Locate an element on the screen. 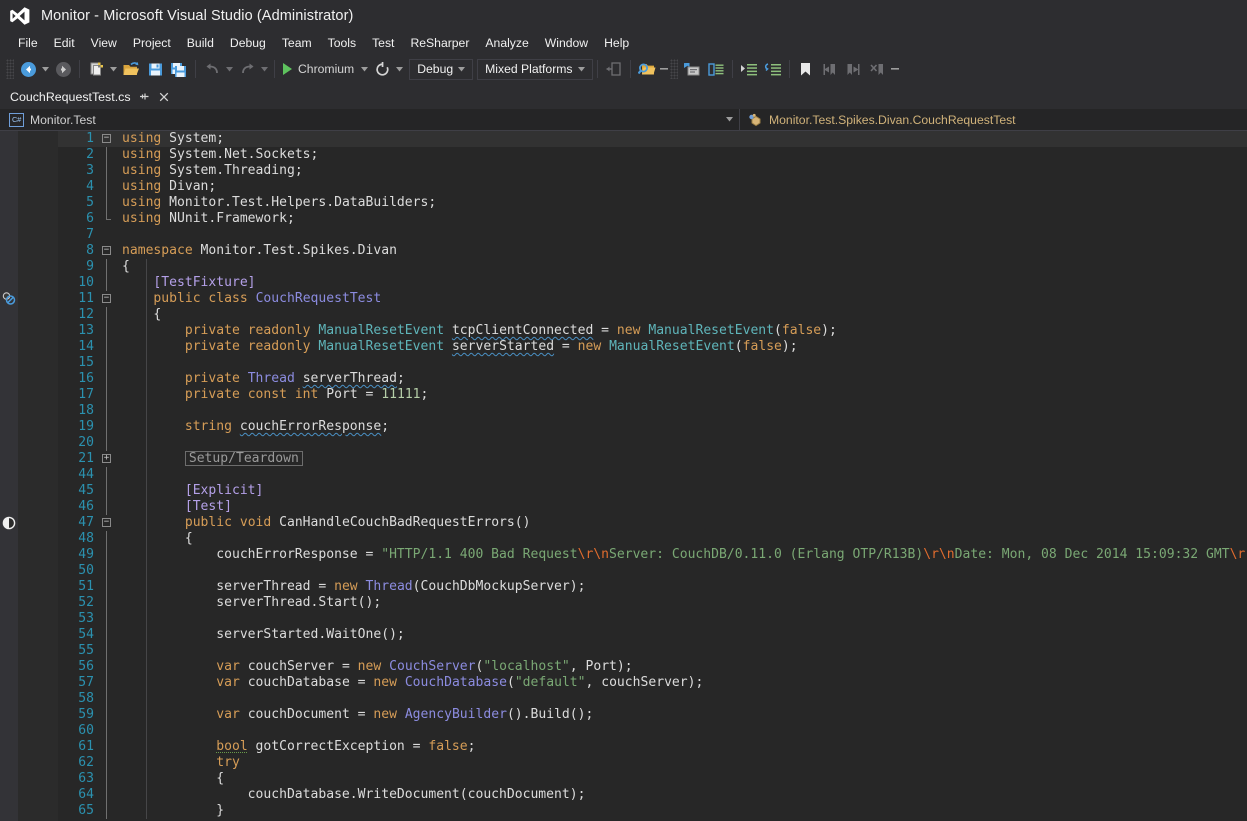  code-line: 46 [Test] is located at coordinates (652, 507).